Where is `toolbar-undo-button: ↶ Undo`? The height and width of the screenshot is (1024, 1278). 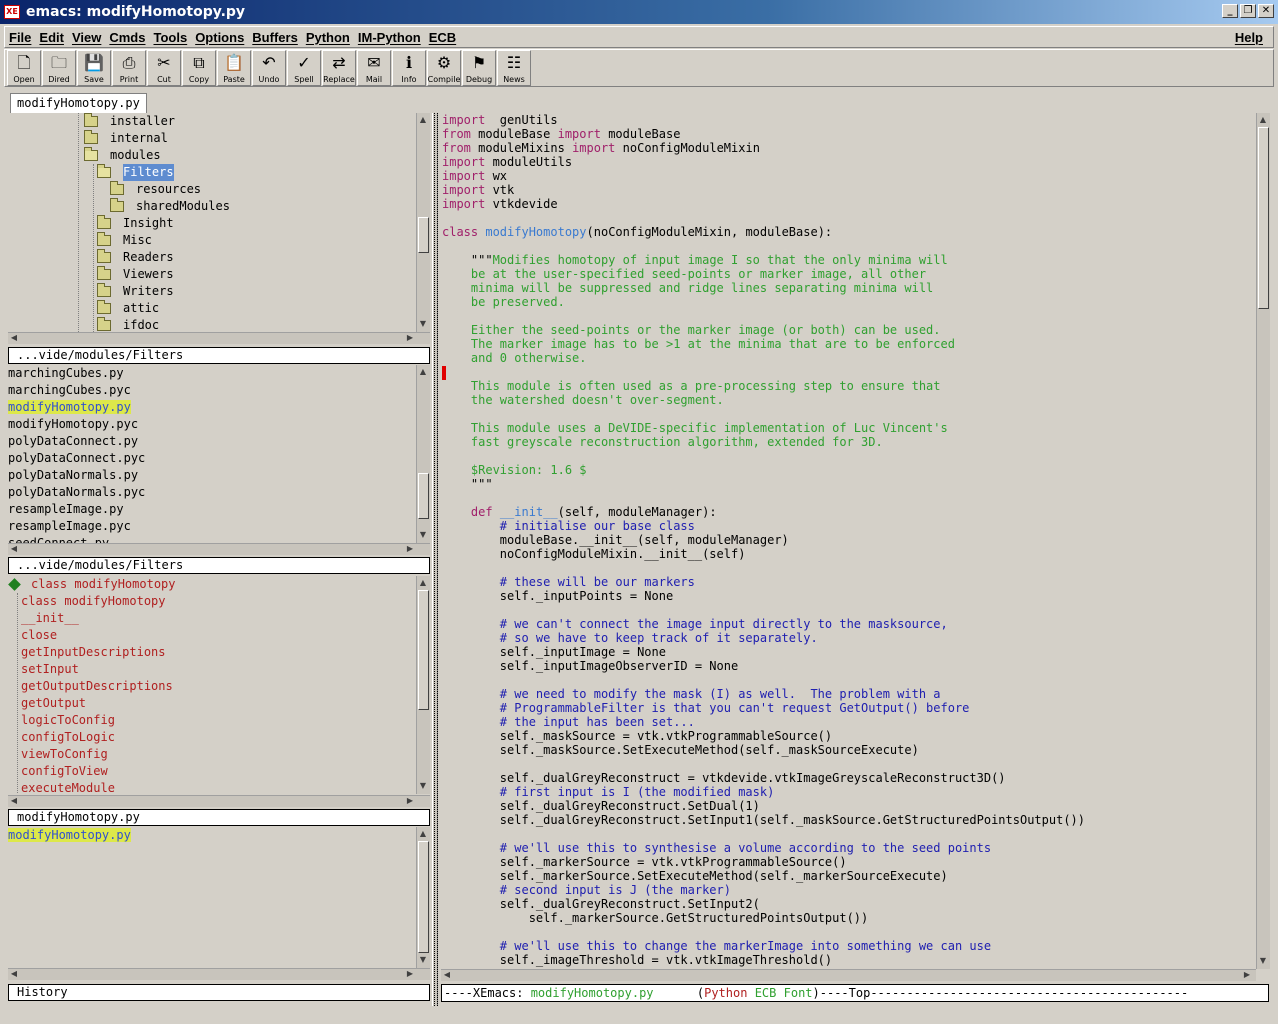 toolbar-undo-button: ↶ Undo is located at coordinates (269, 68).